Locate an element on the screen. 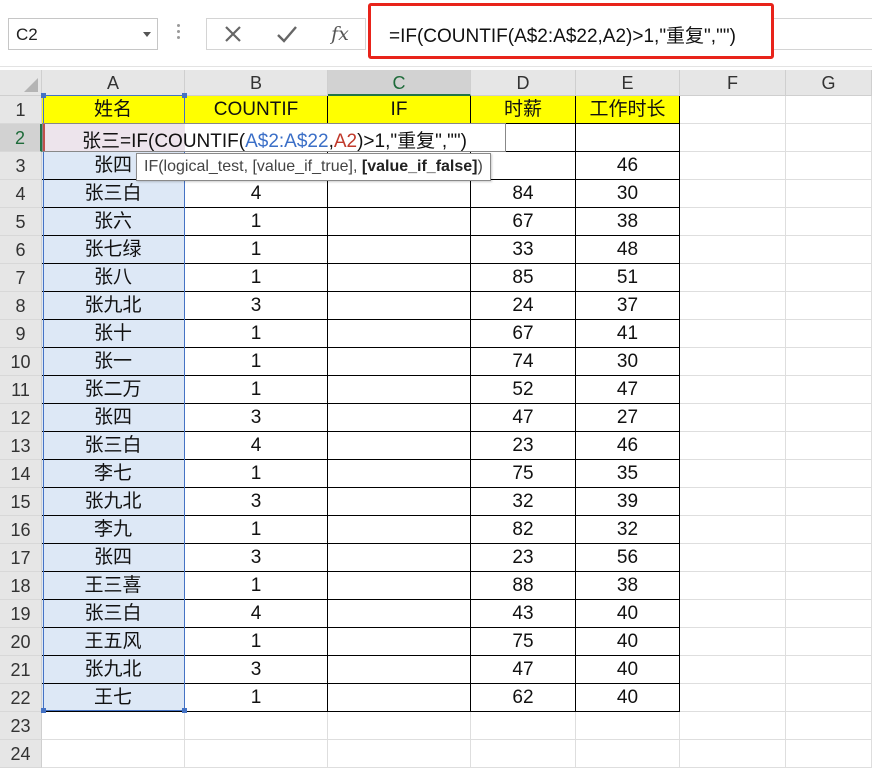 This screenshot has height=768, width=872. cell-c24 is located at coordinates (399, 754).